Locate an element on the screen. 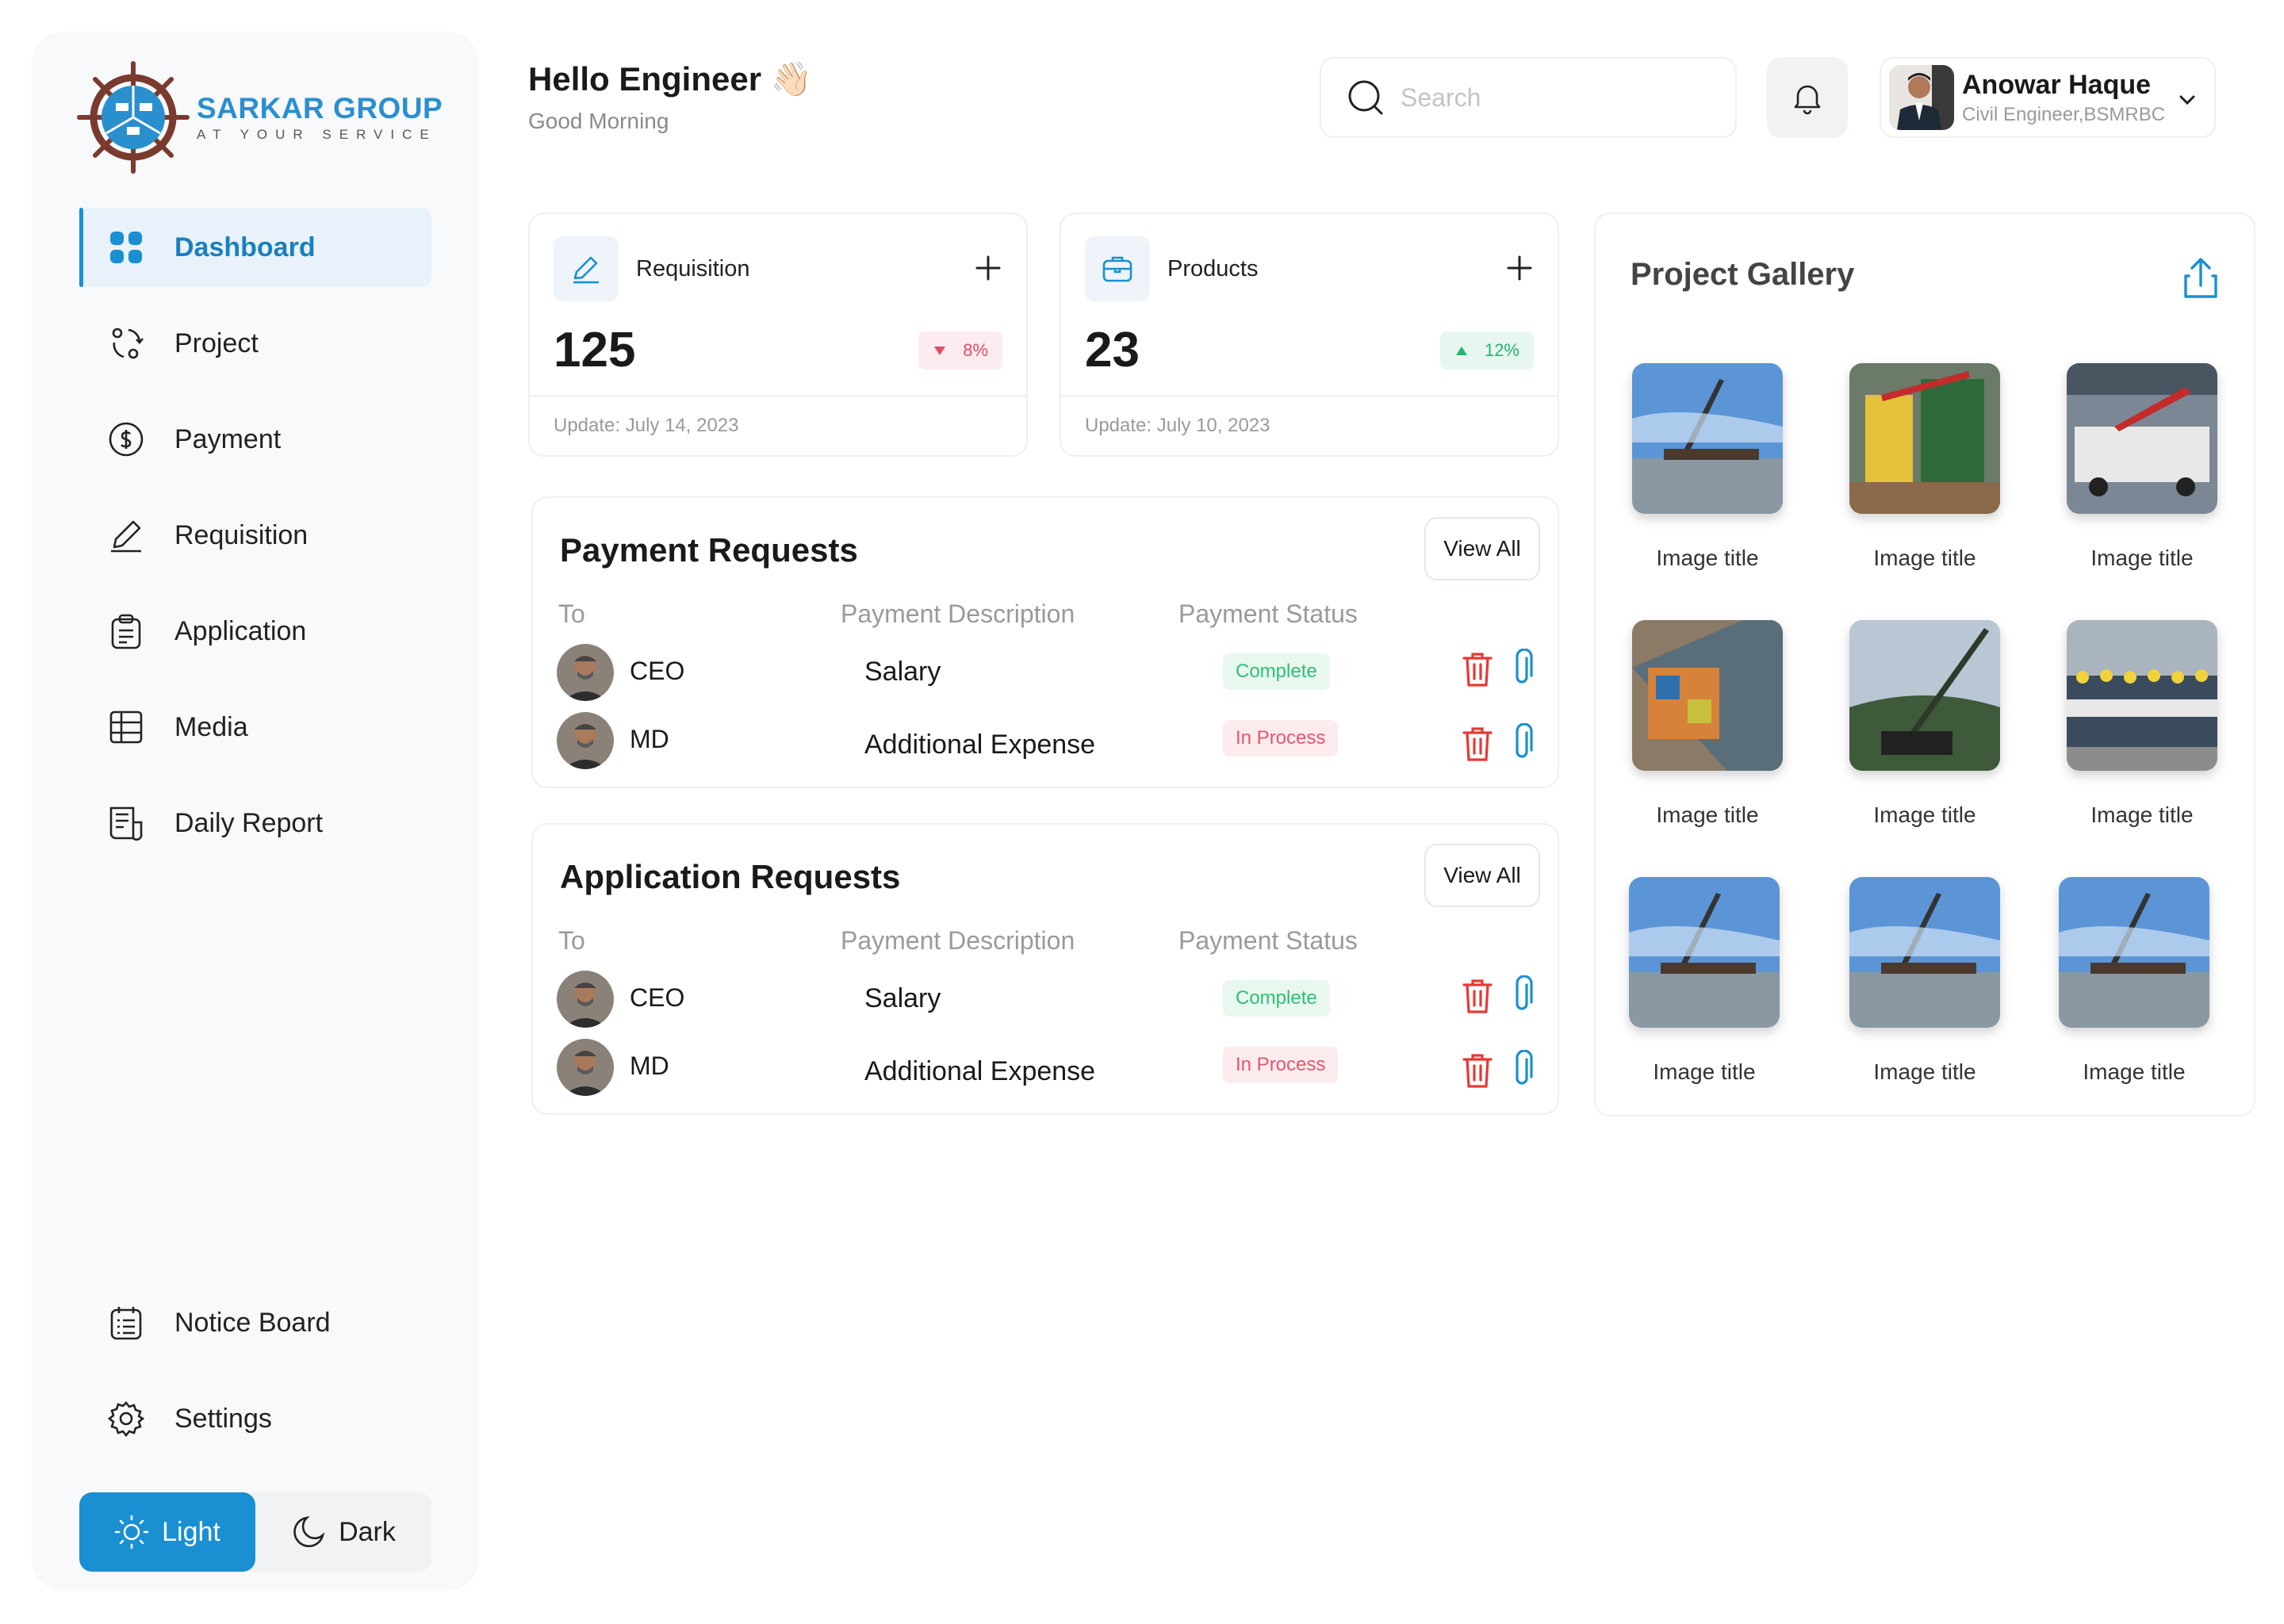 The image size is (2284, 1624). chevron-down-icon is located at coordinates (2187, 100).